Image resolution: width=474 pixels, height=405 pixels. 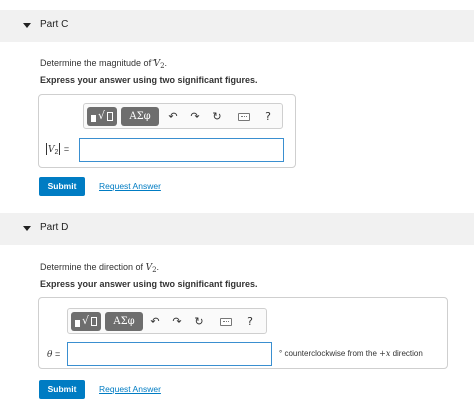 What do you see at coordinates (181, 150) in the screenshot?
I see `magnitude-input` at bounding box center [181, 150].